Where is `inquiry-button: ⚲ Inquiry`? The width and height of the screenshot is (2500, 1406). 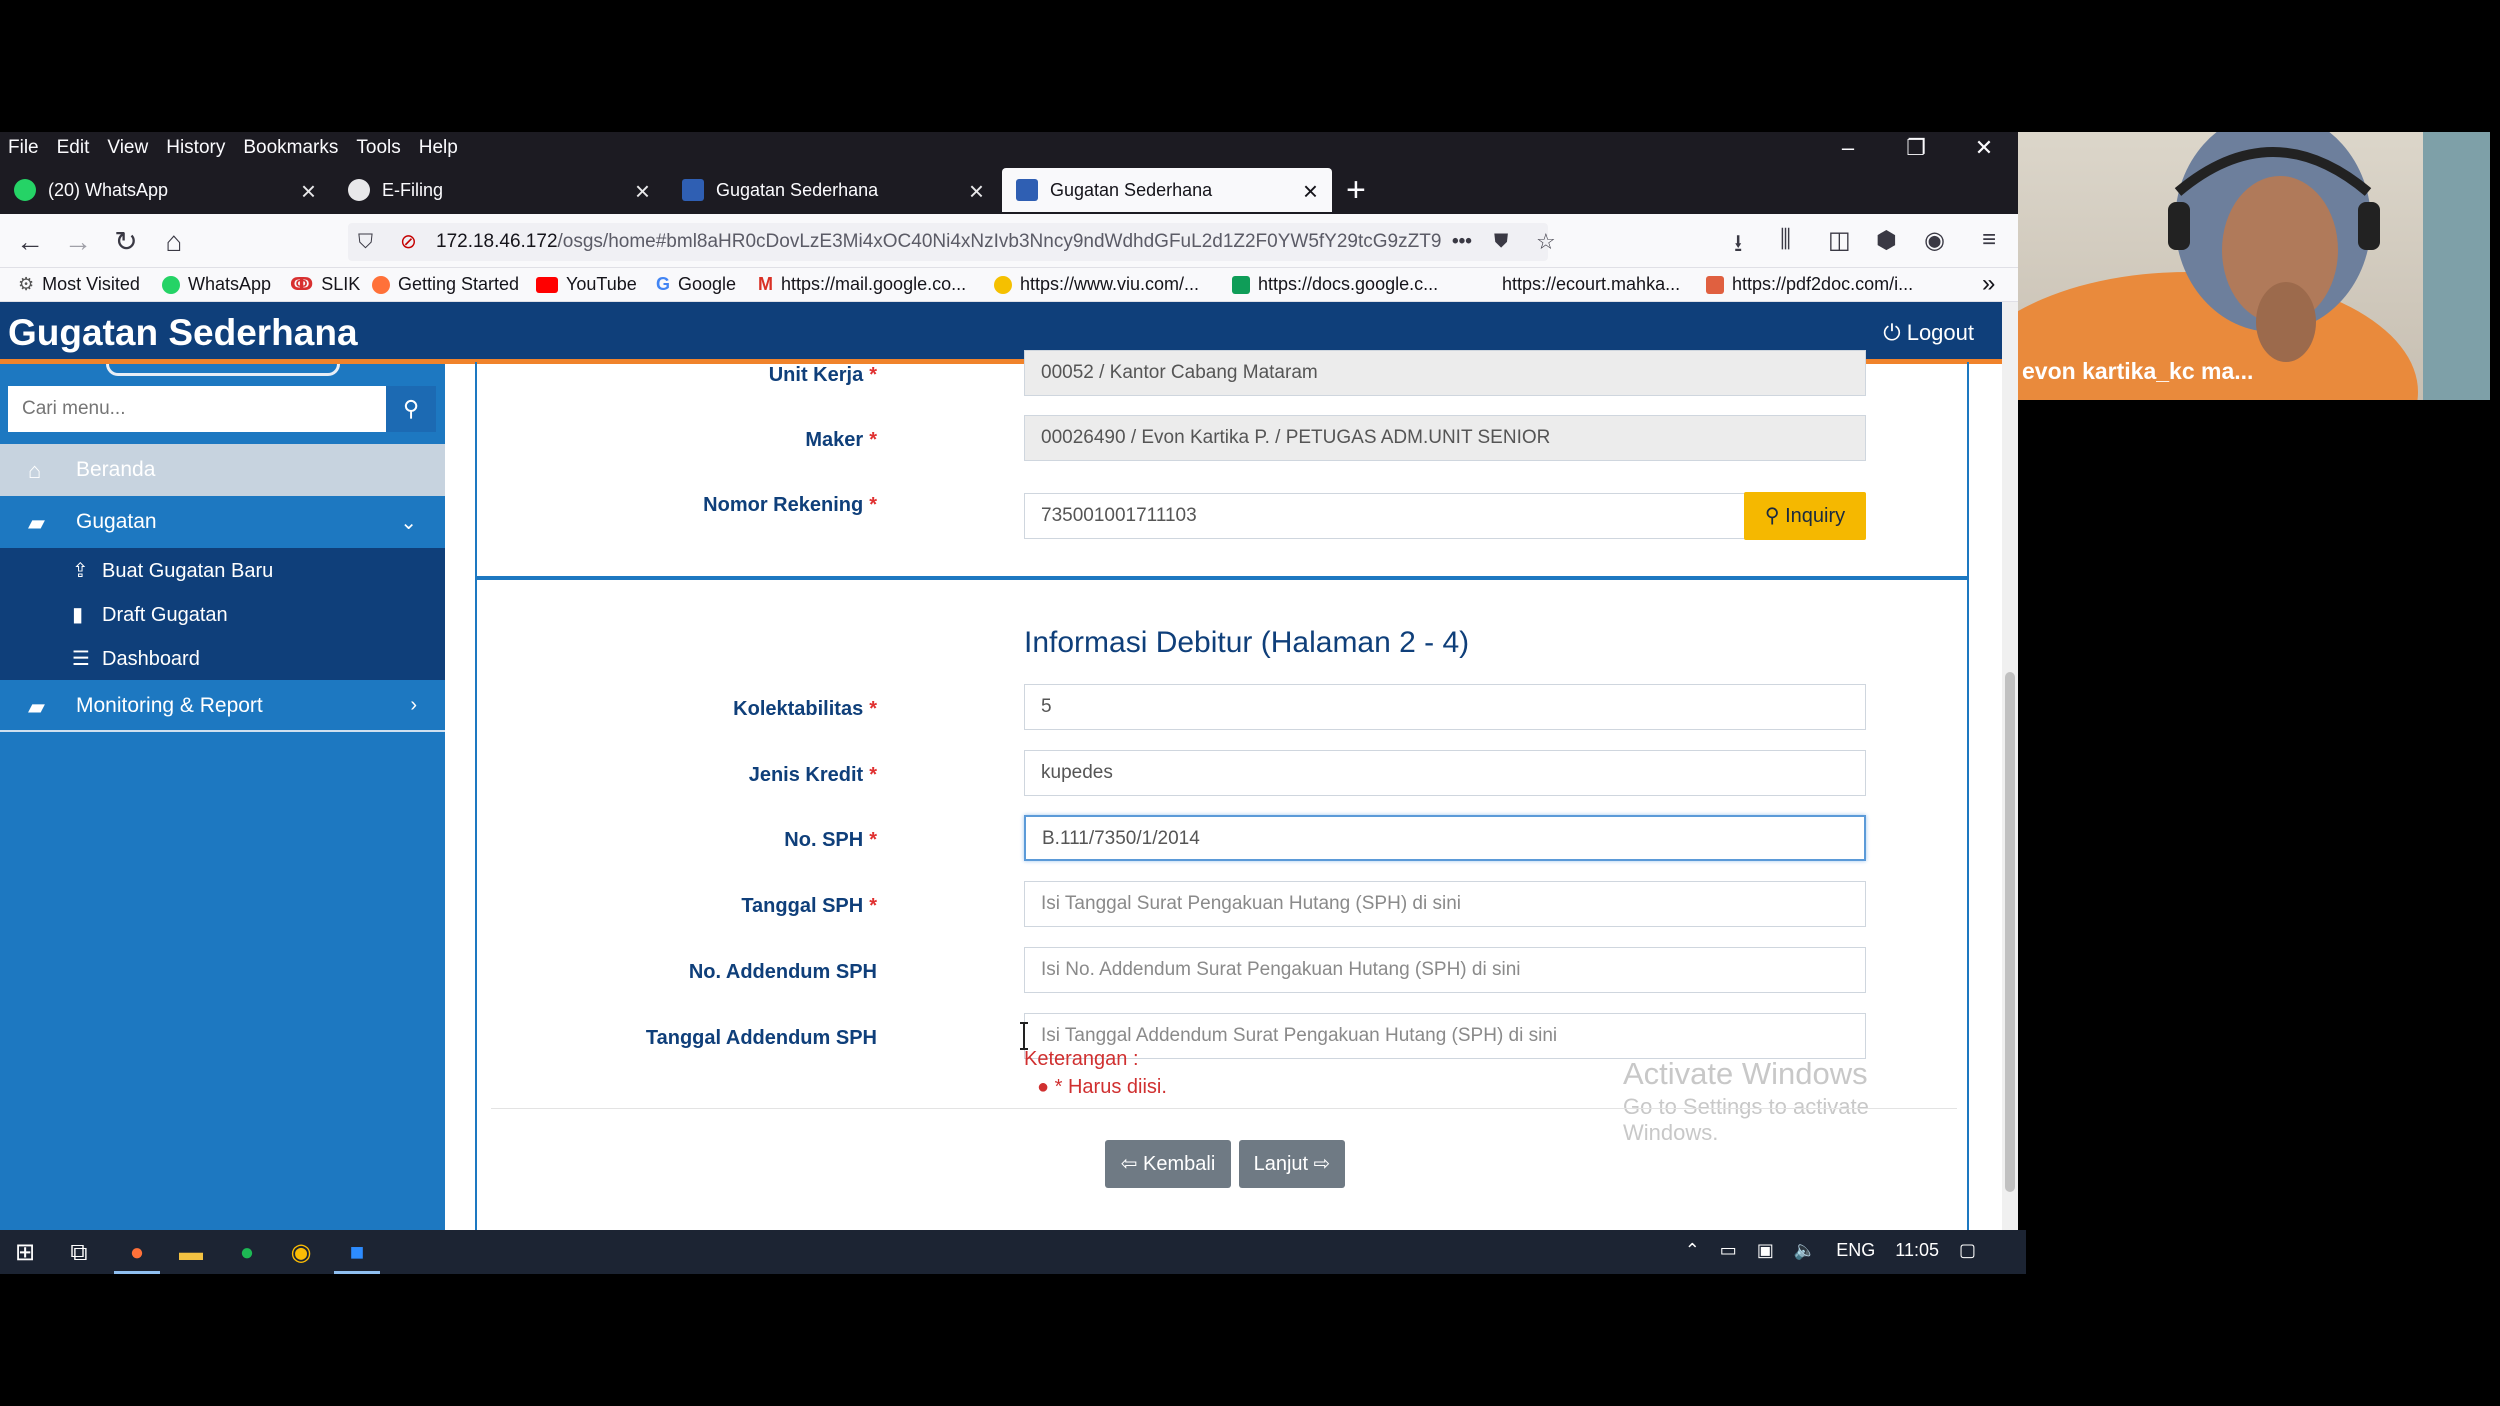
inquiry-button: ⚲ Inquiry is located at coordinates (1805, 516).